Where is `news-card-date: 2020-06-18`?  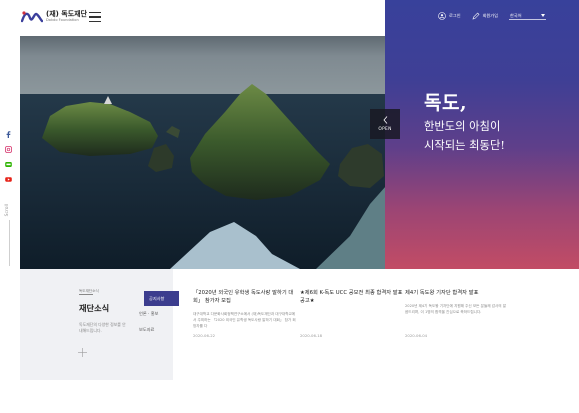 news-card-date: 2020-06-18 is located at coordinates (311, 335).